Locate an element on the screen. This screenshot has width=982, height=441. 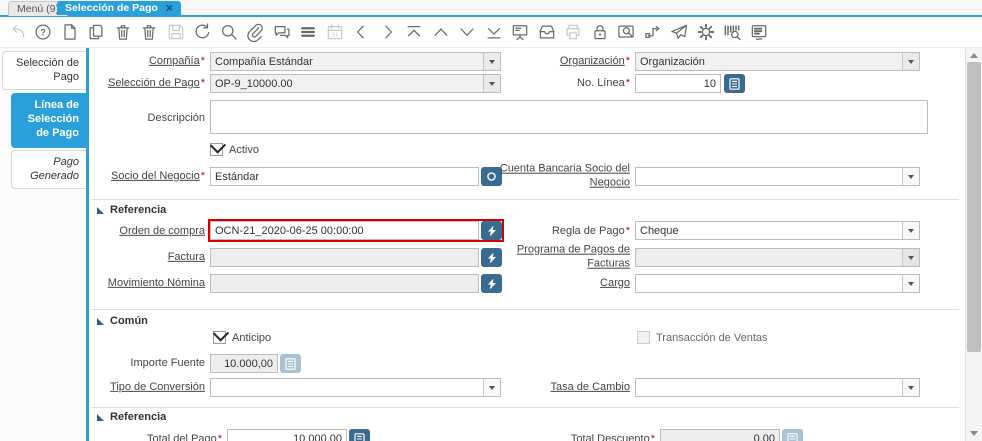
factura-label: Factura is located at coordinates (147, 257).